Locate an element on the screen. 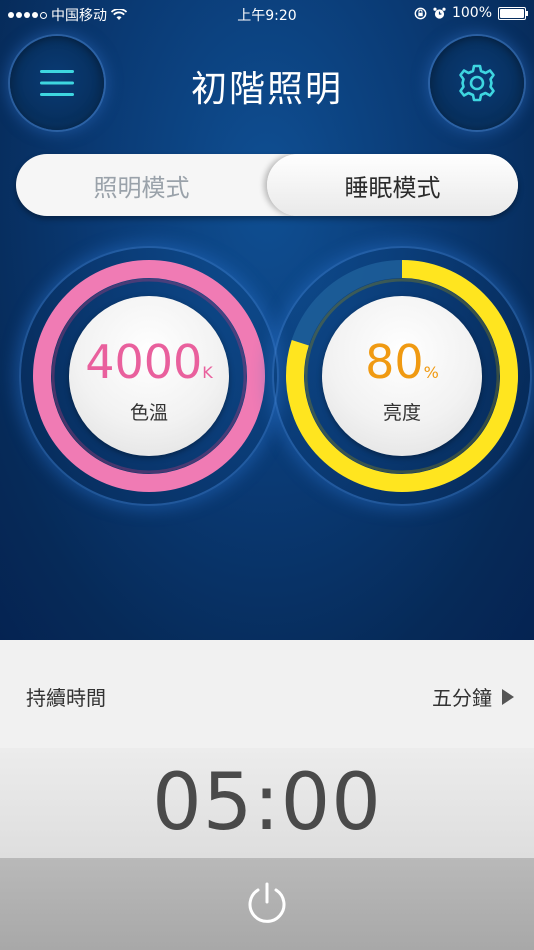 Image resolution: width=534 pixels, height=950 pixels. mode-switch: 照明模式 睡眠模式 is located at coordinates (267, 185).